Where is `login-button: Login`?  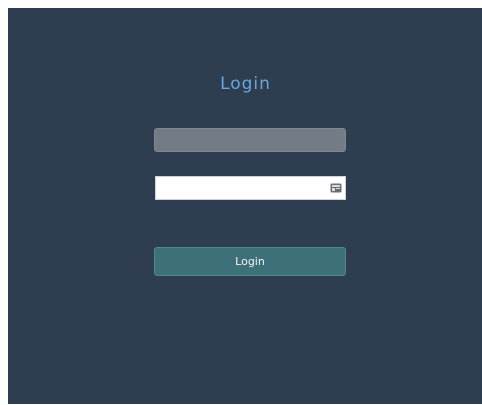
login-button: Login is located at coordinates (250, 261).